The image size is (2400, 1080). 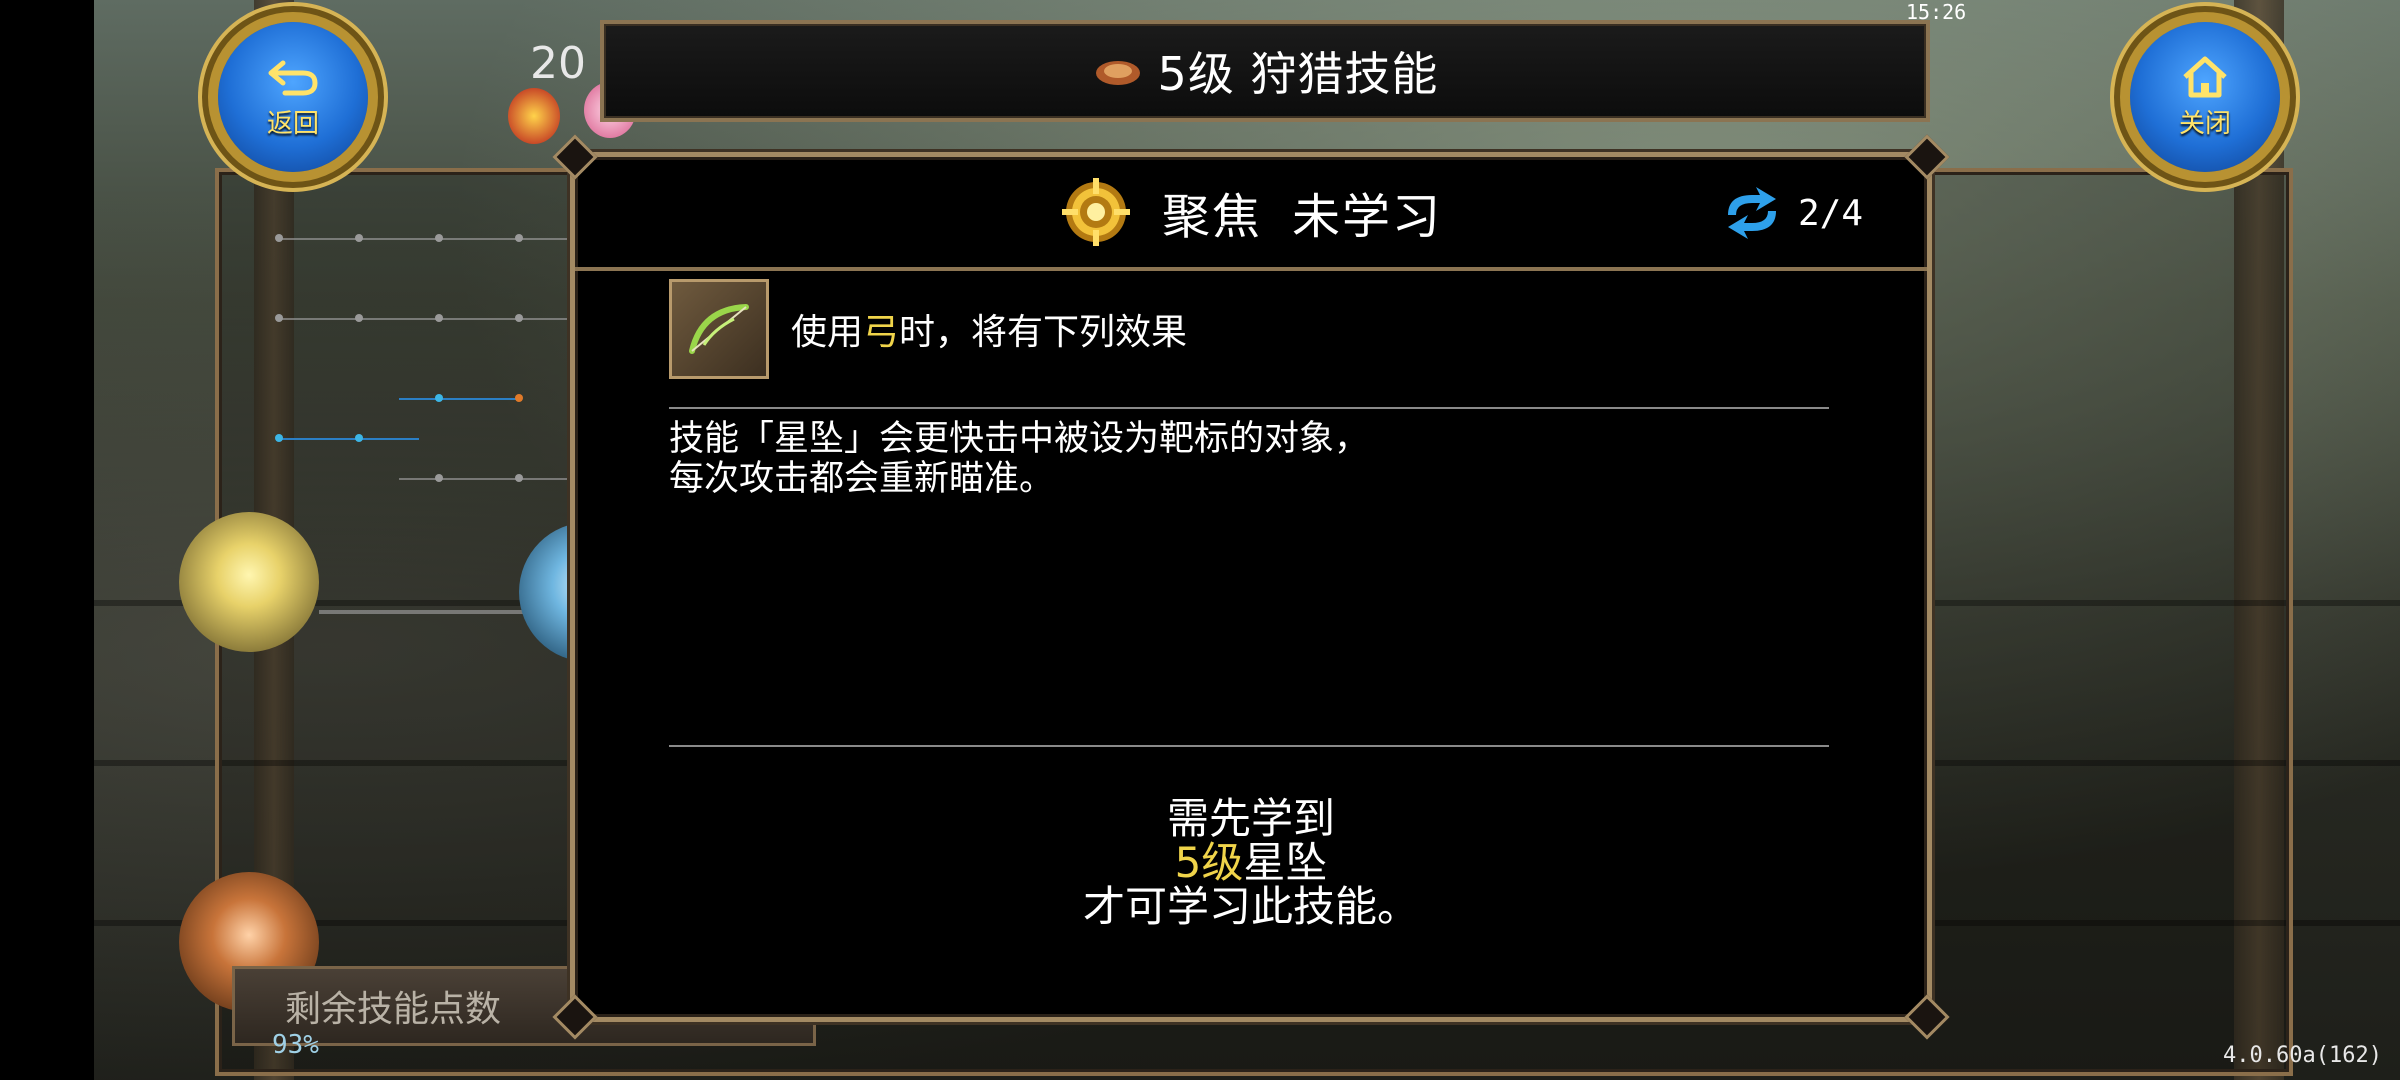 I want to click on player-level: 20, so click(x=558, y=63).